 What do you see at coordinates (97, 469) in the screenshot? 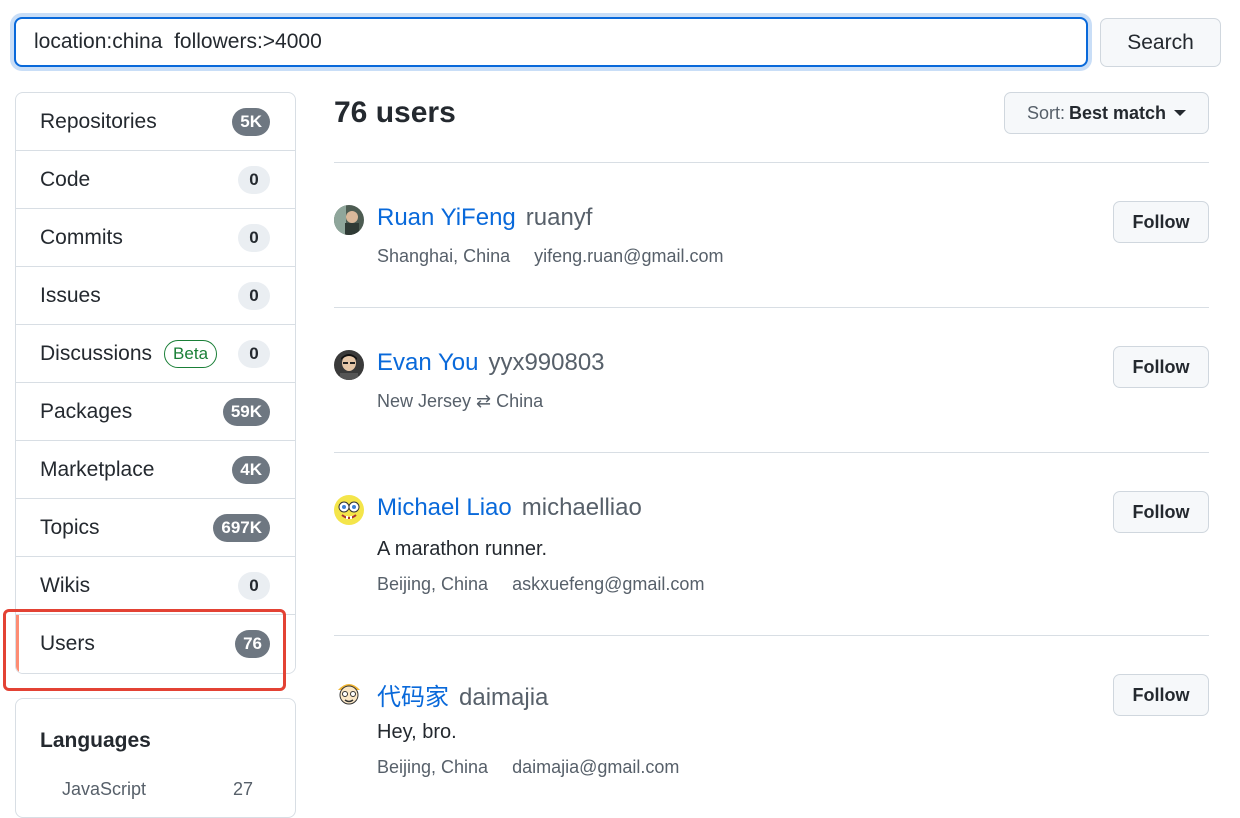
I see `sidebar-item-label: Marketplace` at bounding box center [97, 469].